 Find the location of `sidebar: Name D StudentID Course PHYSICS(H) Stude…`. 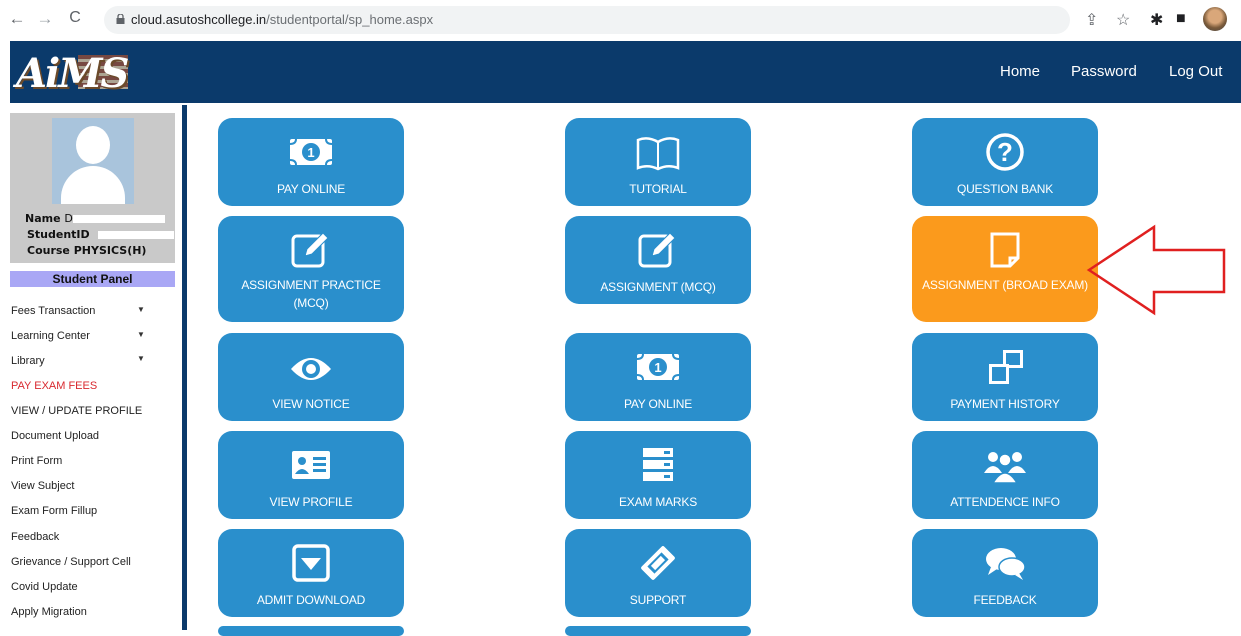

sidebar: Name D StudentID Course PHYSICS(H) Stude… is located at coordinates (92, 366).